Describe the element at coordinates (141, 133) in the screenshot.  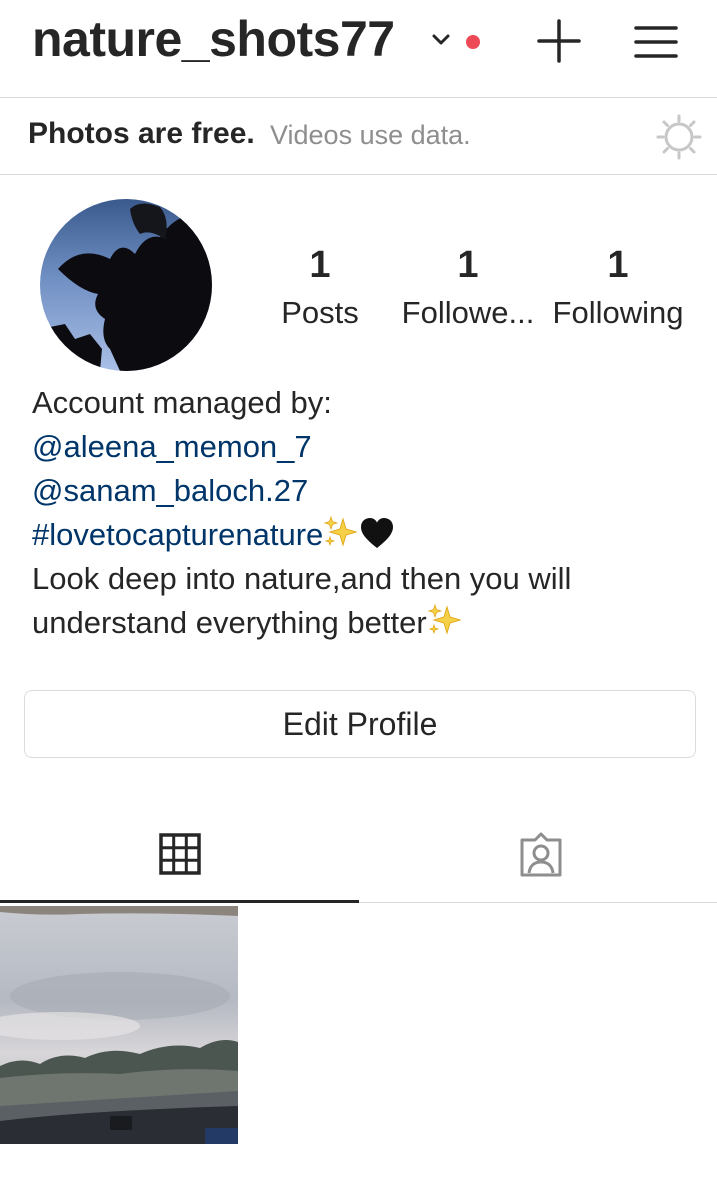
I see `banner-bold-text: Photos are free.` at that location.